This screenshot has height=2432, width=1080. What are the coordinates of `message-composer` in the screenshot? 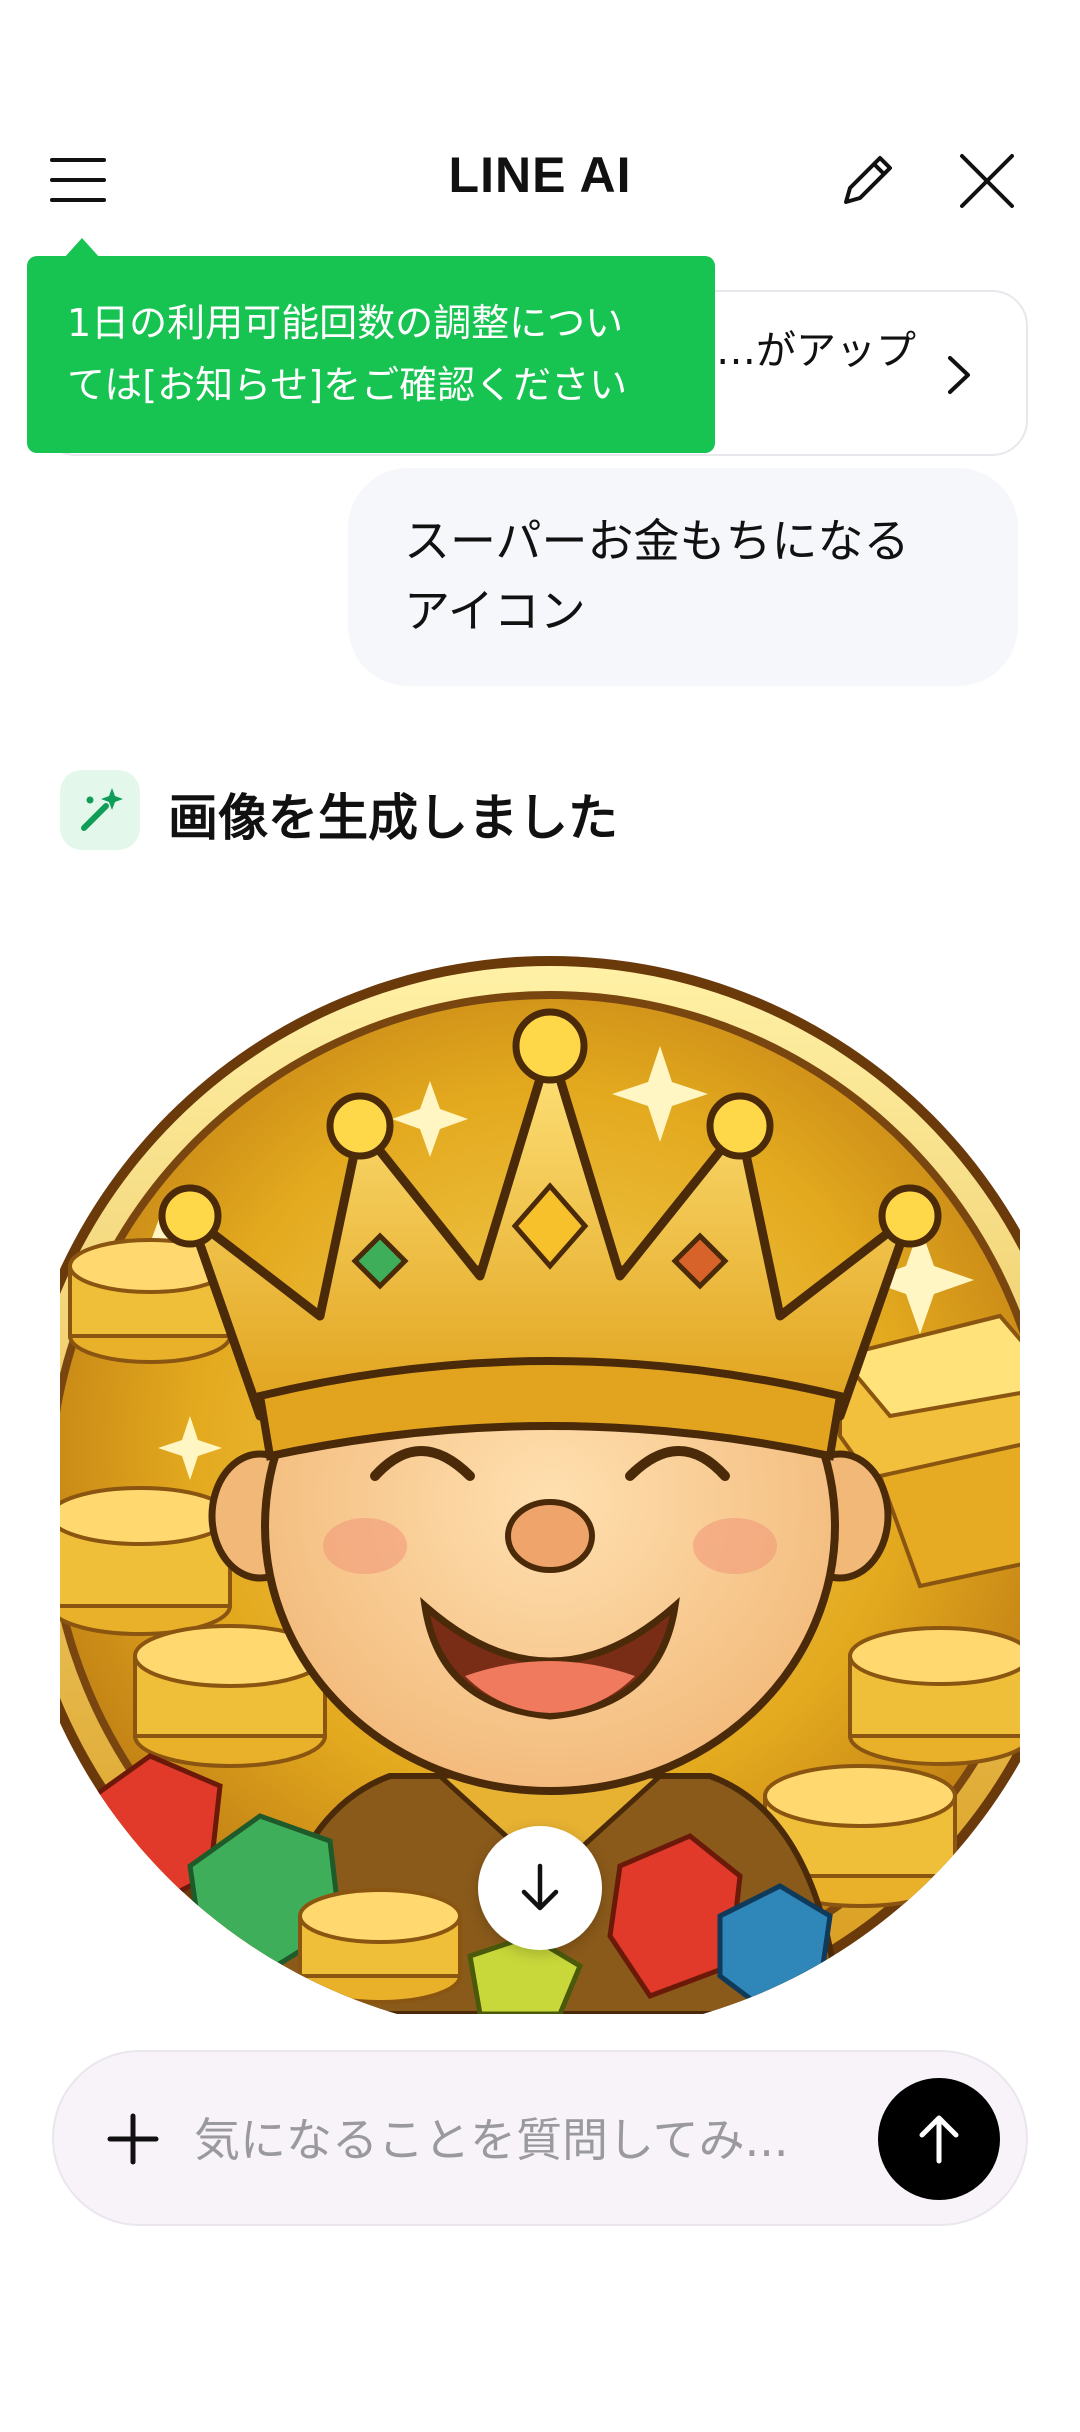 It's located at (540, 2138).